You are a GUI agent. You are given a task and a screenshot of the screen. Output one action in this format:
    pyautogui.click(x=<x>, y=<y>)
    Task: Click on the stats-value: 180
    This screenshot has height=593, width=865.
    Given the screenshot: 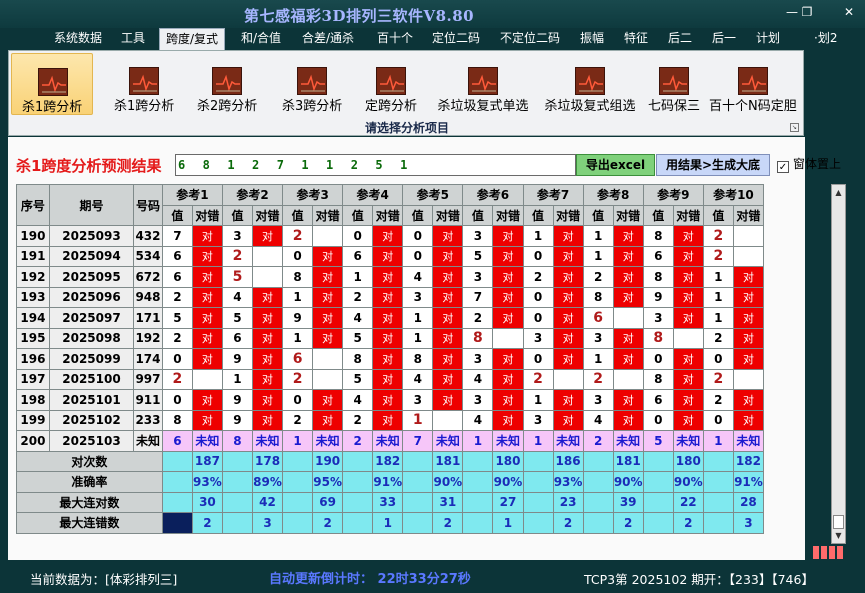 What is the action you would take?
    pyautogui.click(x=508, y=461)
    